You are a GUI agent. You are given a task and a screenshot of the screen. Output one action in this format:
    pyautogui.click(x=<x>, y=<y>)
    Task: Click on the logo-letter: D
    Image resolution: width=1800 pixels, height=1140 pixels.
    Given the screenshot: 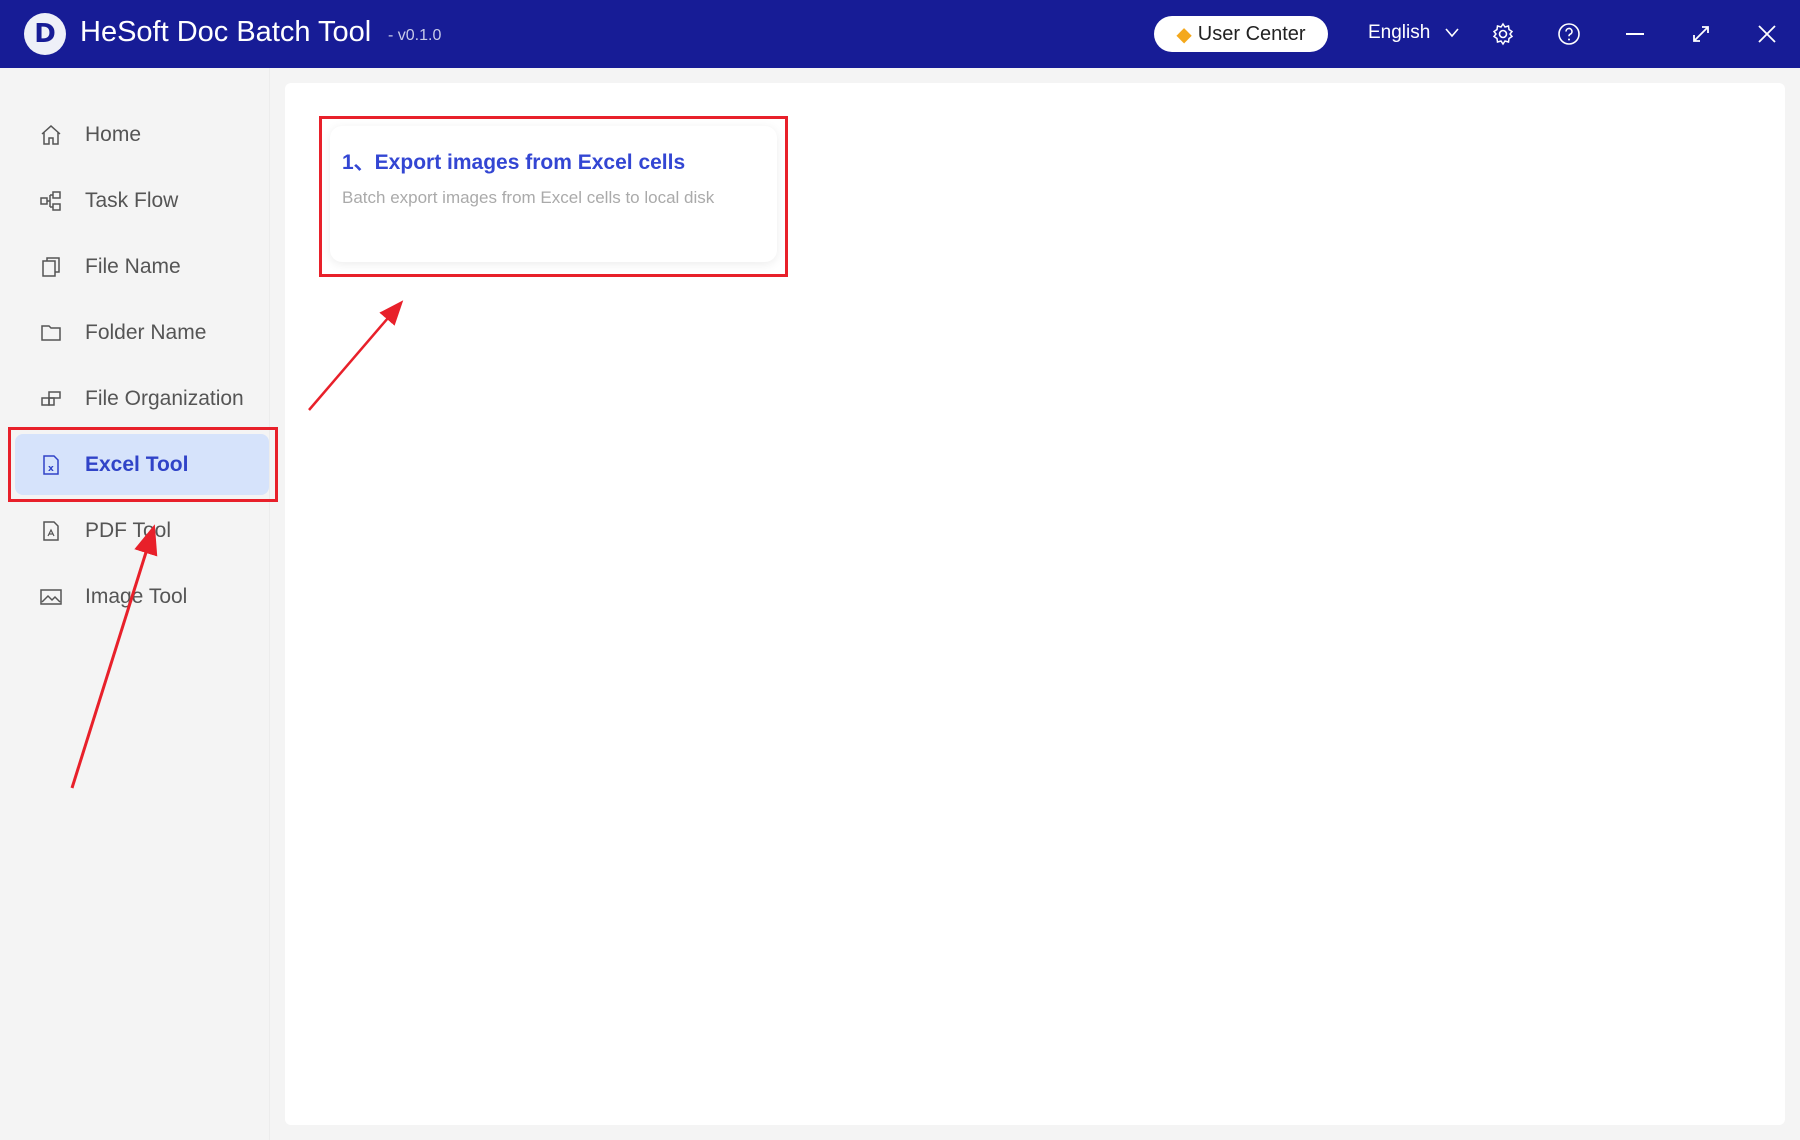 What is the action you would take?
    pyautogui.click(x=45, y=34)
    